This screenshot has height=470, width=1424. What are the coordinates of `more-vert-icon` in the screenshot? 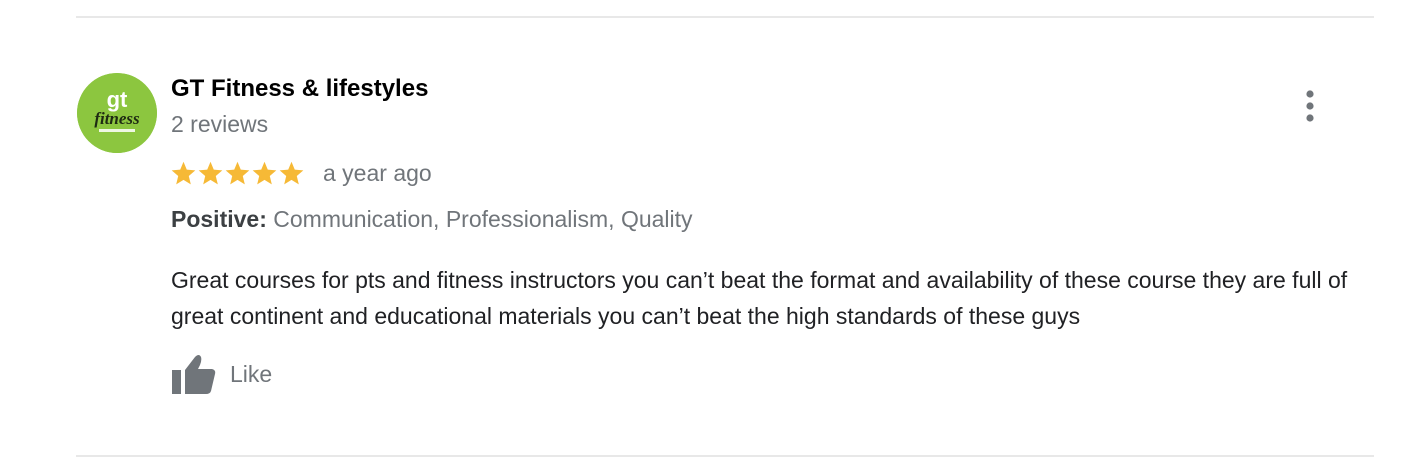 It's located at (1310, 106).